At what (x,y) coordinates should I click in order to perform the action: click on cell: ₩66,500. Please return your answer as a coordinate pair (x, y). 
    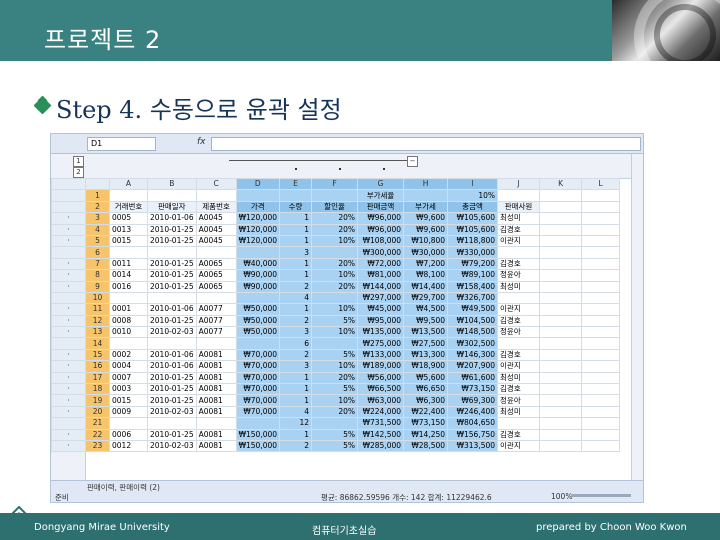
    Looking at the image, I should click on (381, 389).